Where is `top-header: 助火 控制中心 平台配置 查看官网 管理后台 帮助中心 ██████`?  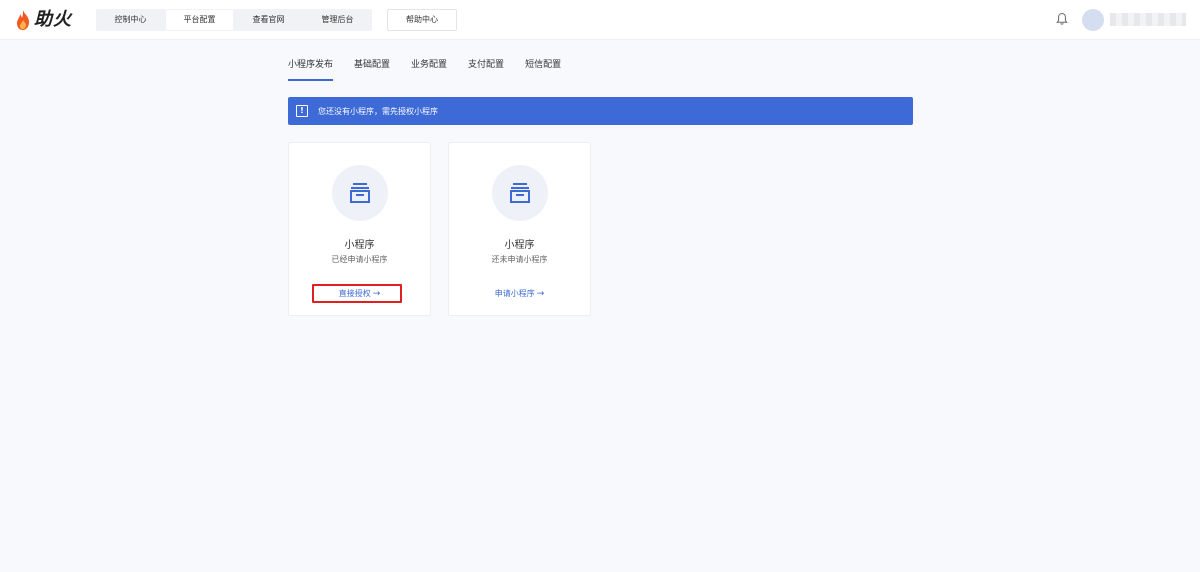
top-header: 助火 控制中心 平台配置 查看官网 管理后台 帮助中心 ██████ is located at coordinates (600, 20).